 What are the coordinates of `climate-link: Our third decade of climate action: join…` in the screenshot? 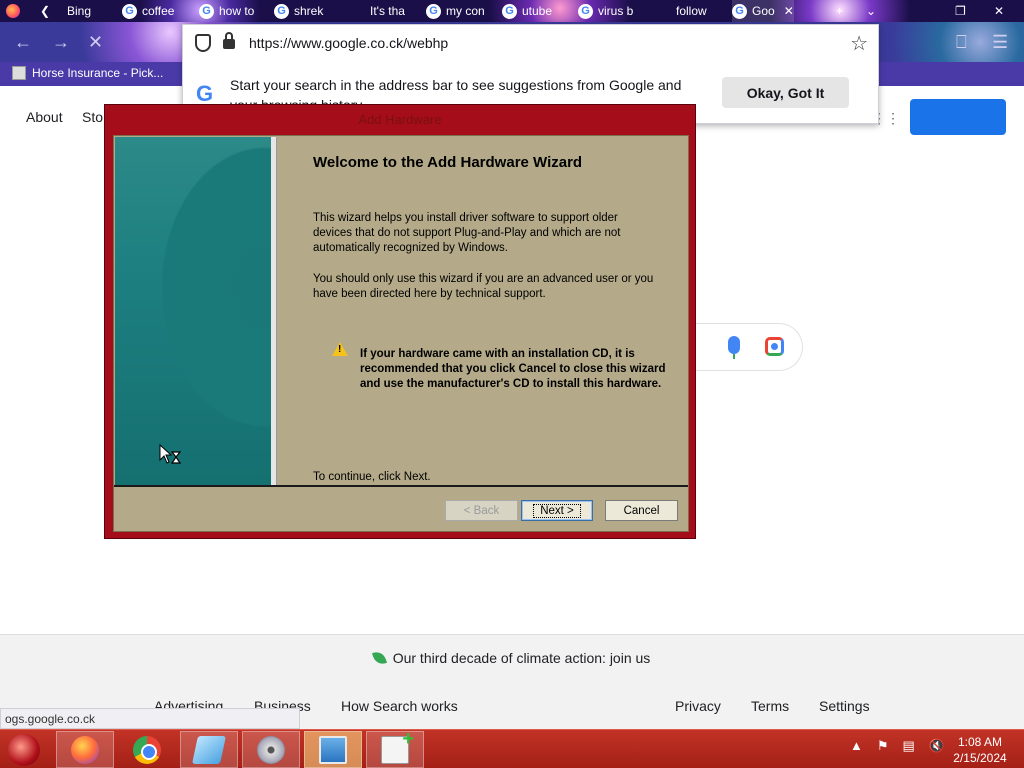 It's located at (512, 658).